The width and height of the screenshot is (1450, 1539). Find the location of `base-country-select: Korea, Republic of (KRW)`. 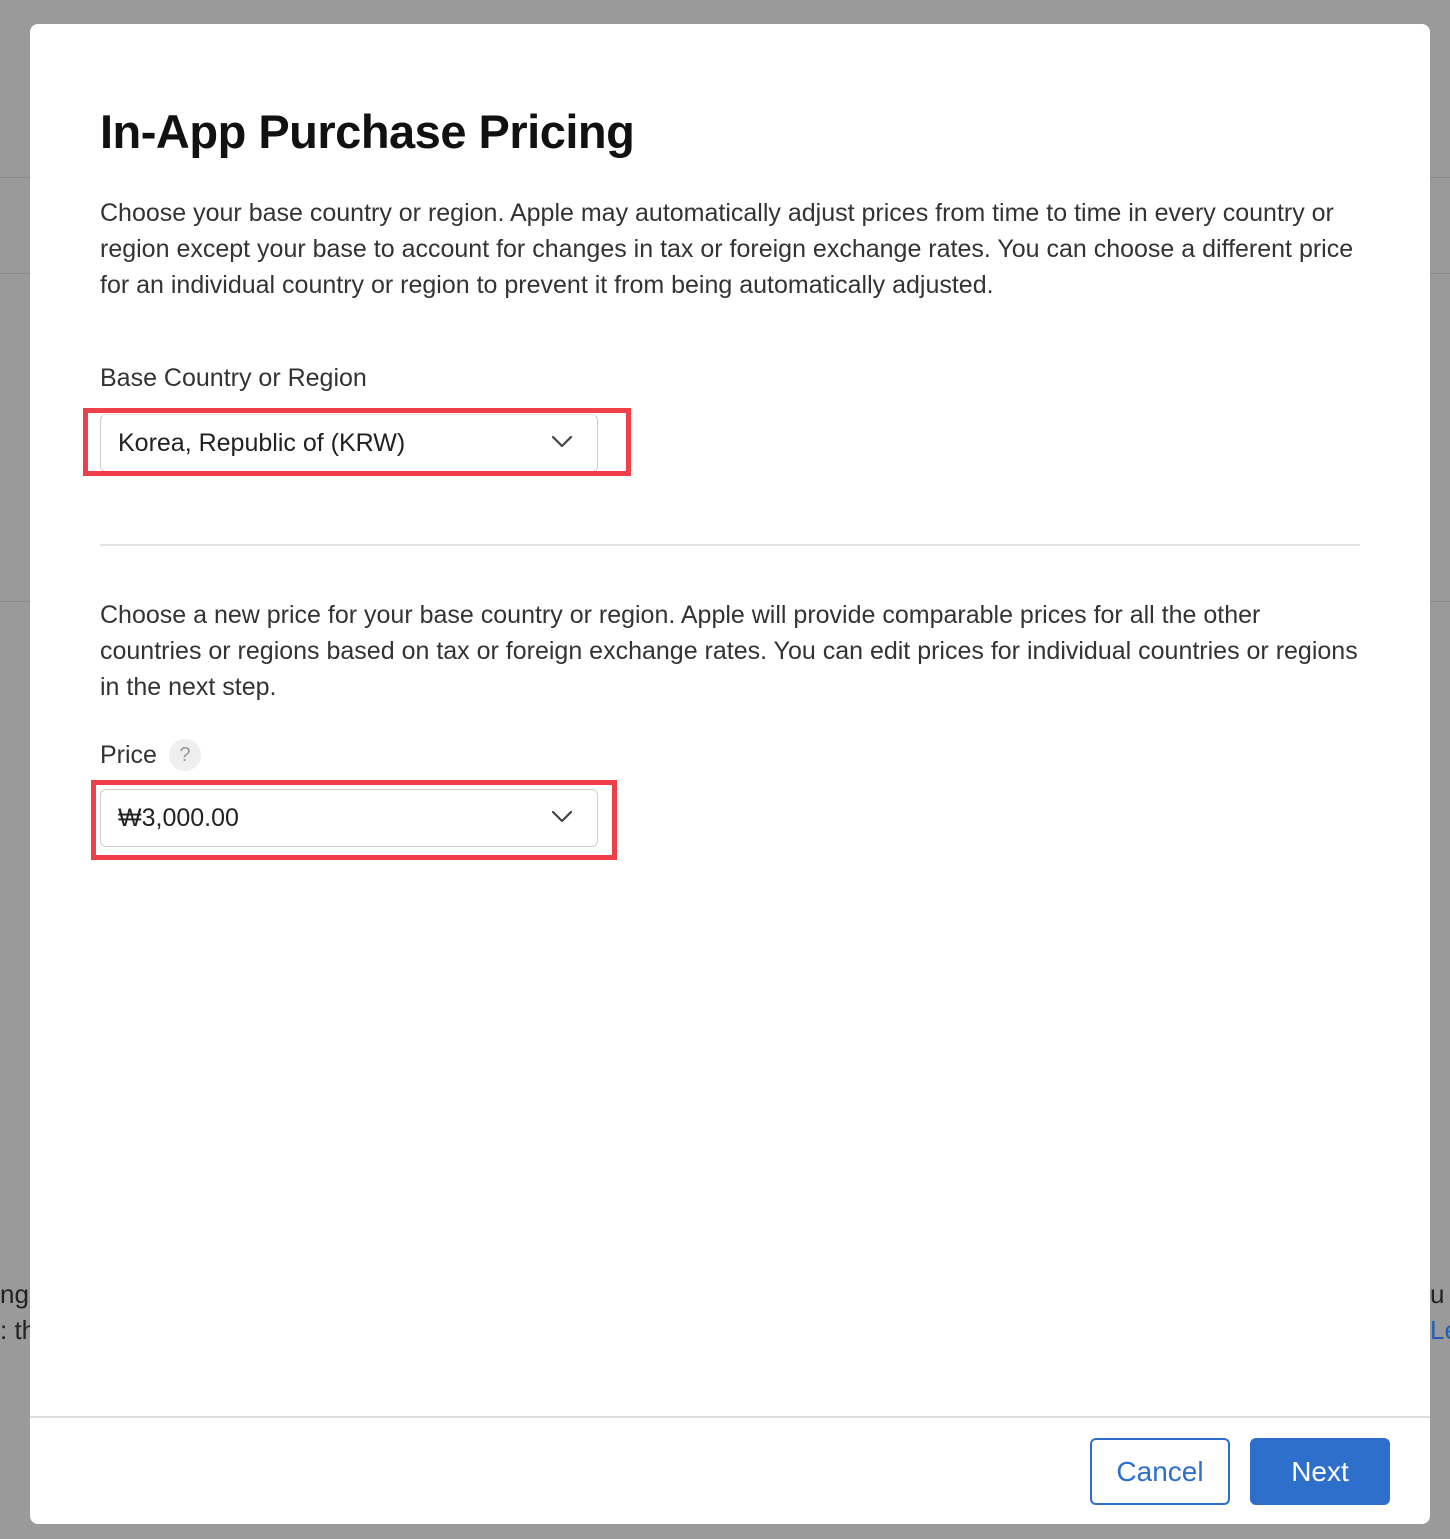

base-country-select: Korea, Republic of (KRW) is located at coordinates (349, 443).